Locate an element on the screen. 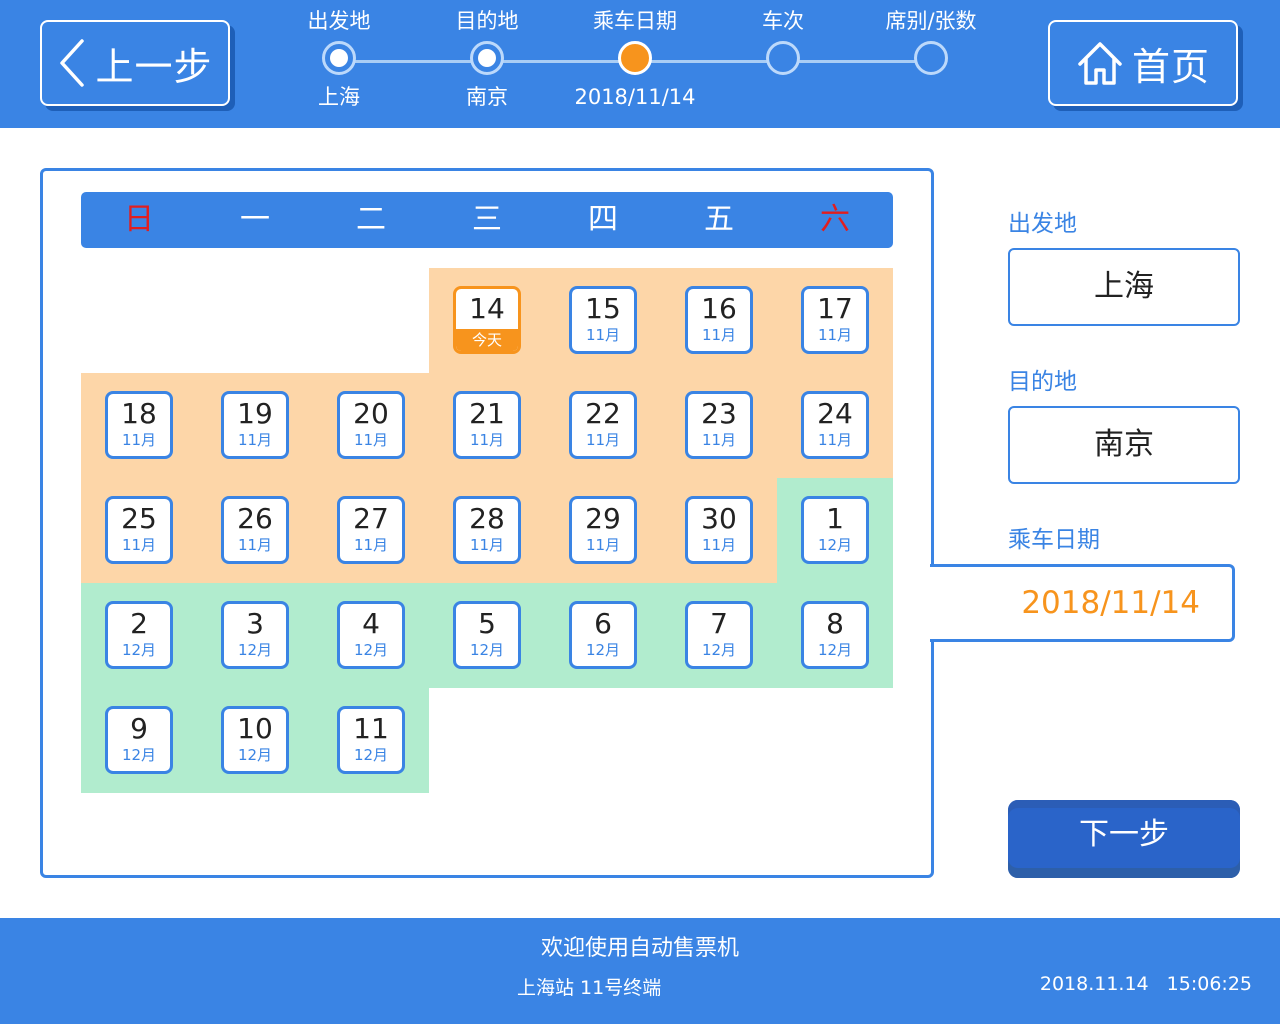  day-cell: 22 11月 is located at coordinates (603, 425).